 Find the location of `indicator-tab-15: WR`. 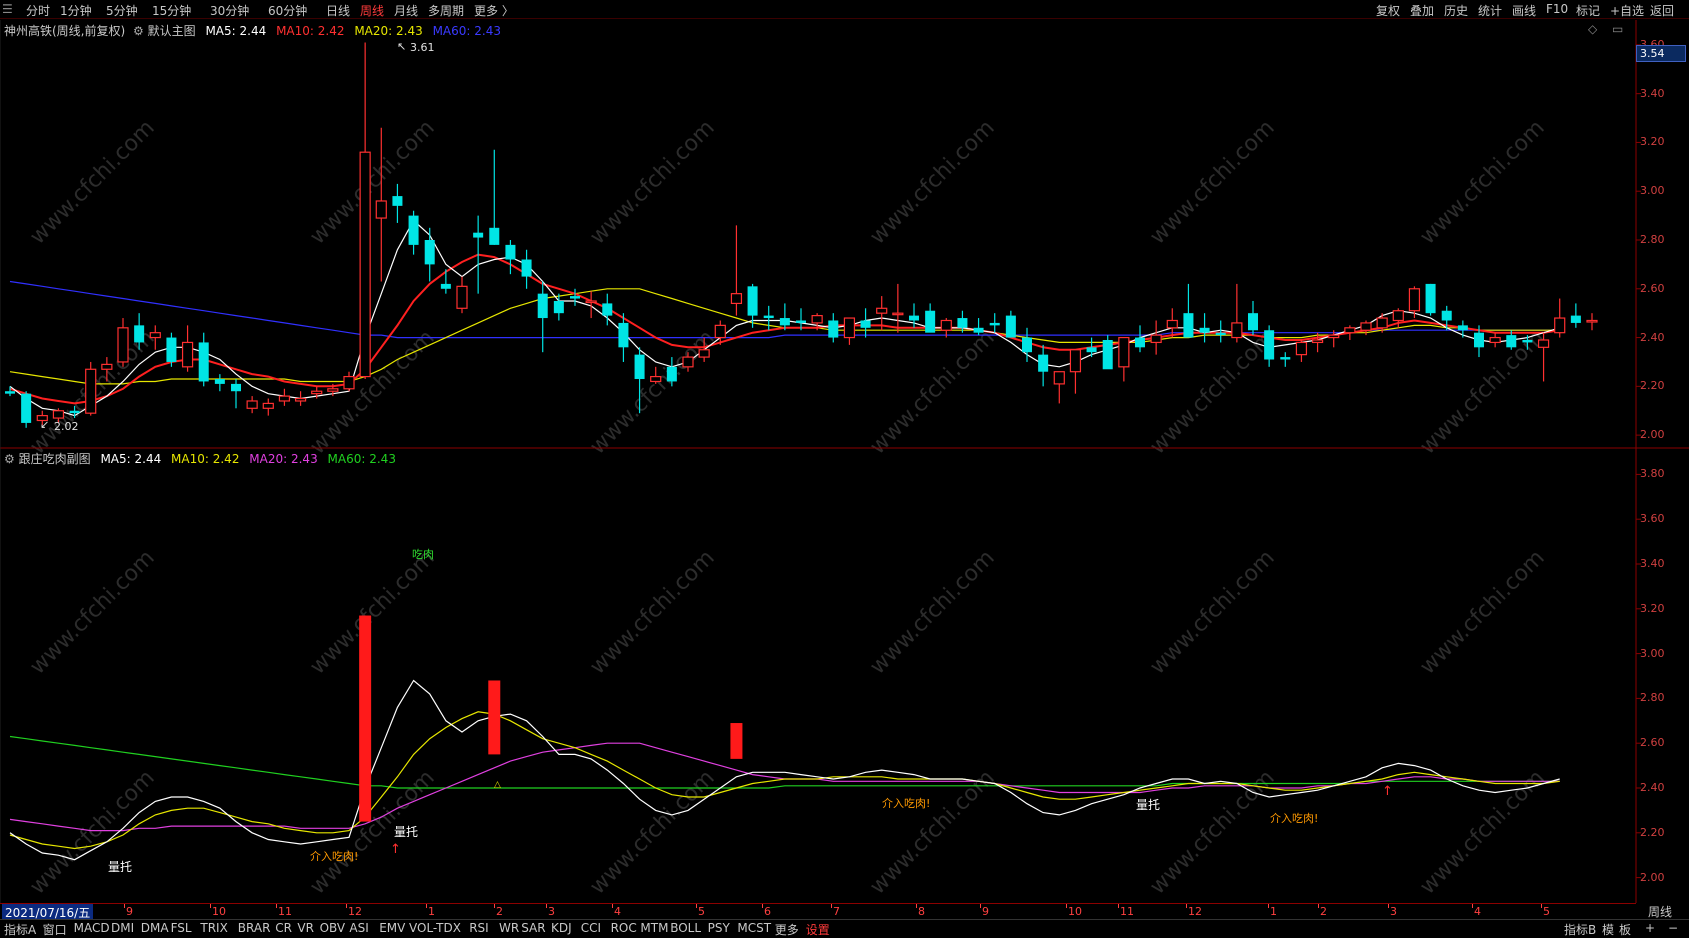

indicator-tab-15: WR is located at coordinates (509, 928).